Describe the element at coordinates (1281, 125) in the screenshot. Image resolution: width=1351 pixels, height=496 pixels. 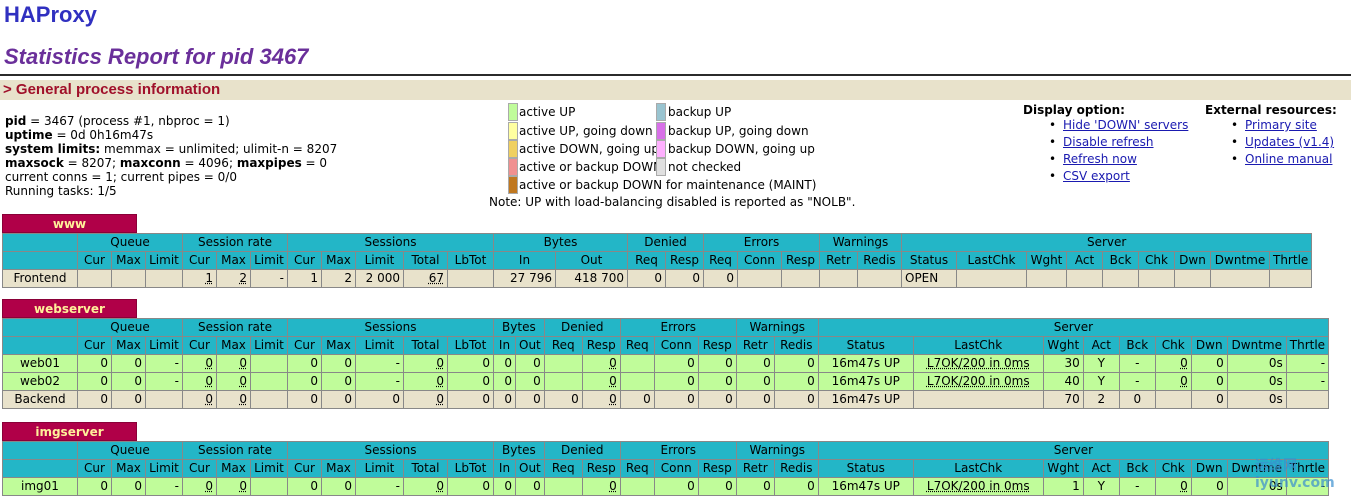
I see `primary-site-link: Primary site` at that location.